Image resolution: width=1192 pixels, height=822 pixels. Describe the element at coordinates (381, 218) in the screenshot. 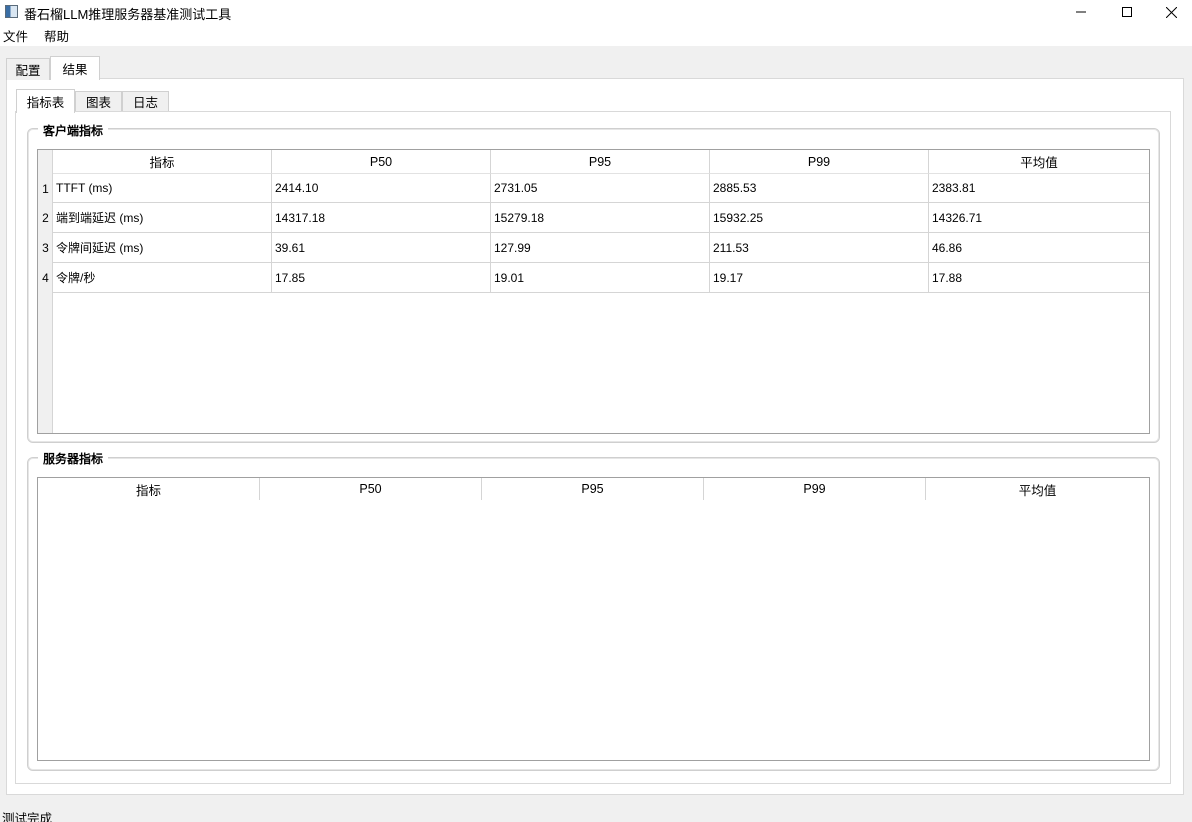

I see `table-cell-p50: 14317.18` at that location.